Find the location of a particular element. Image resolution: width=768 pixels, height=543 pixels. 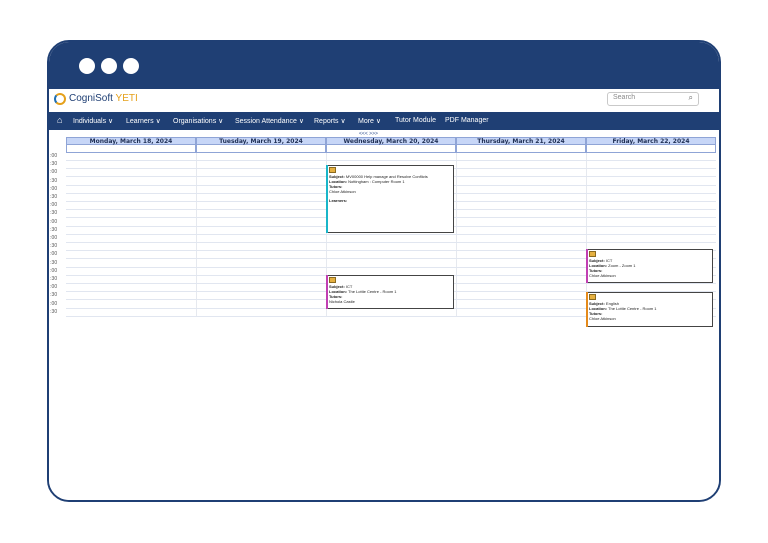

time-label: 7 :00 is located at coordinates (52, 303).